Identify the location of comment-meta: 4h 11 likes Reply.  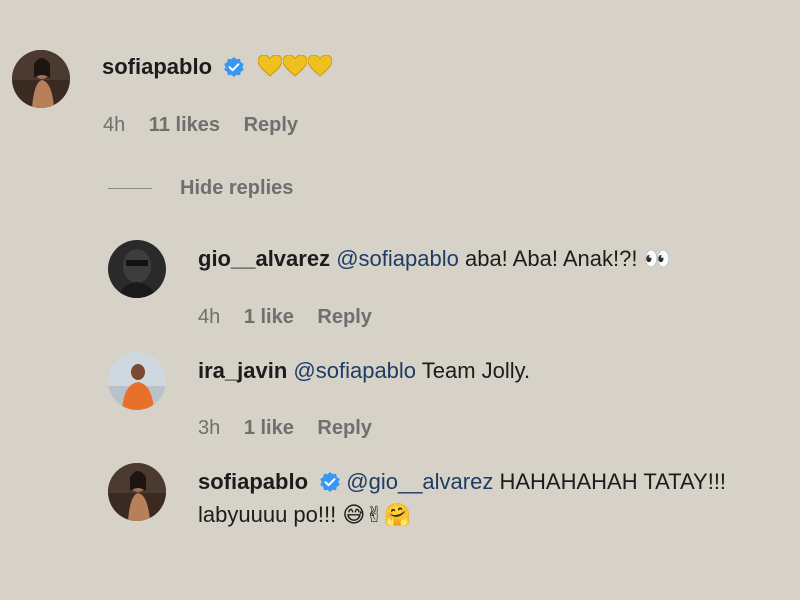
(209, 125).